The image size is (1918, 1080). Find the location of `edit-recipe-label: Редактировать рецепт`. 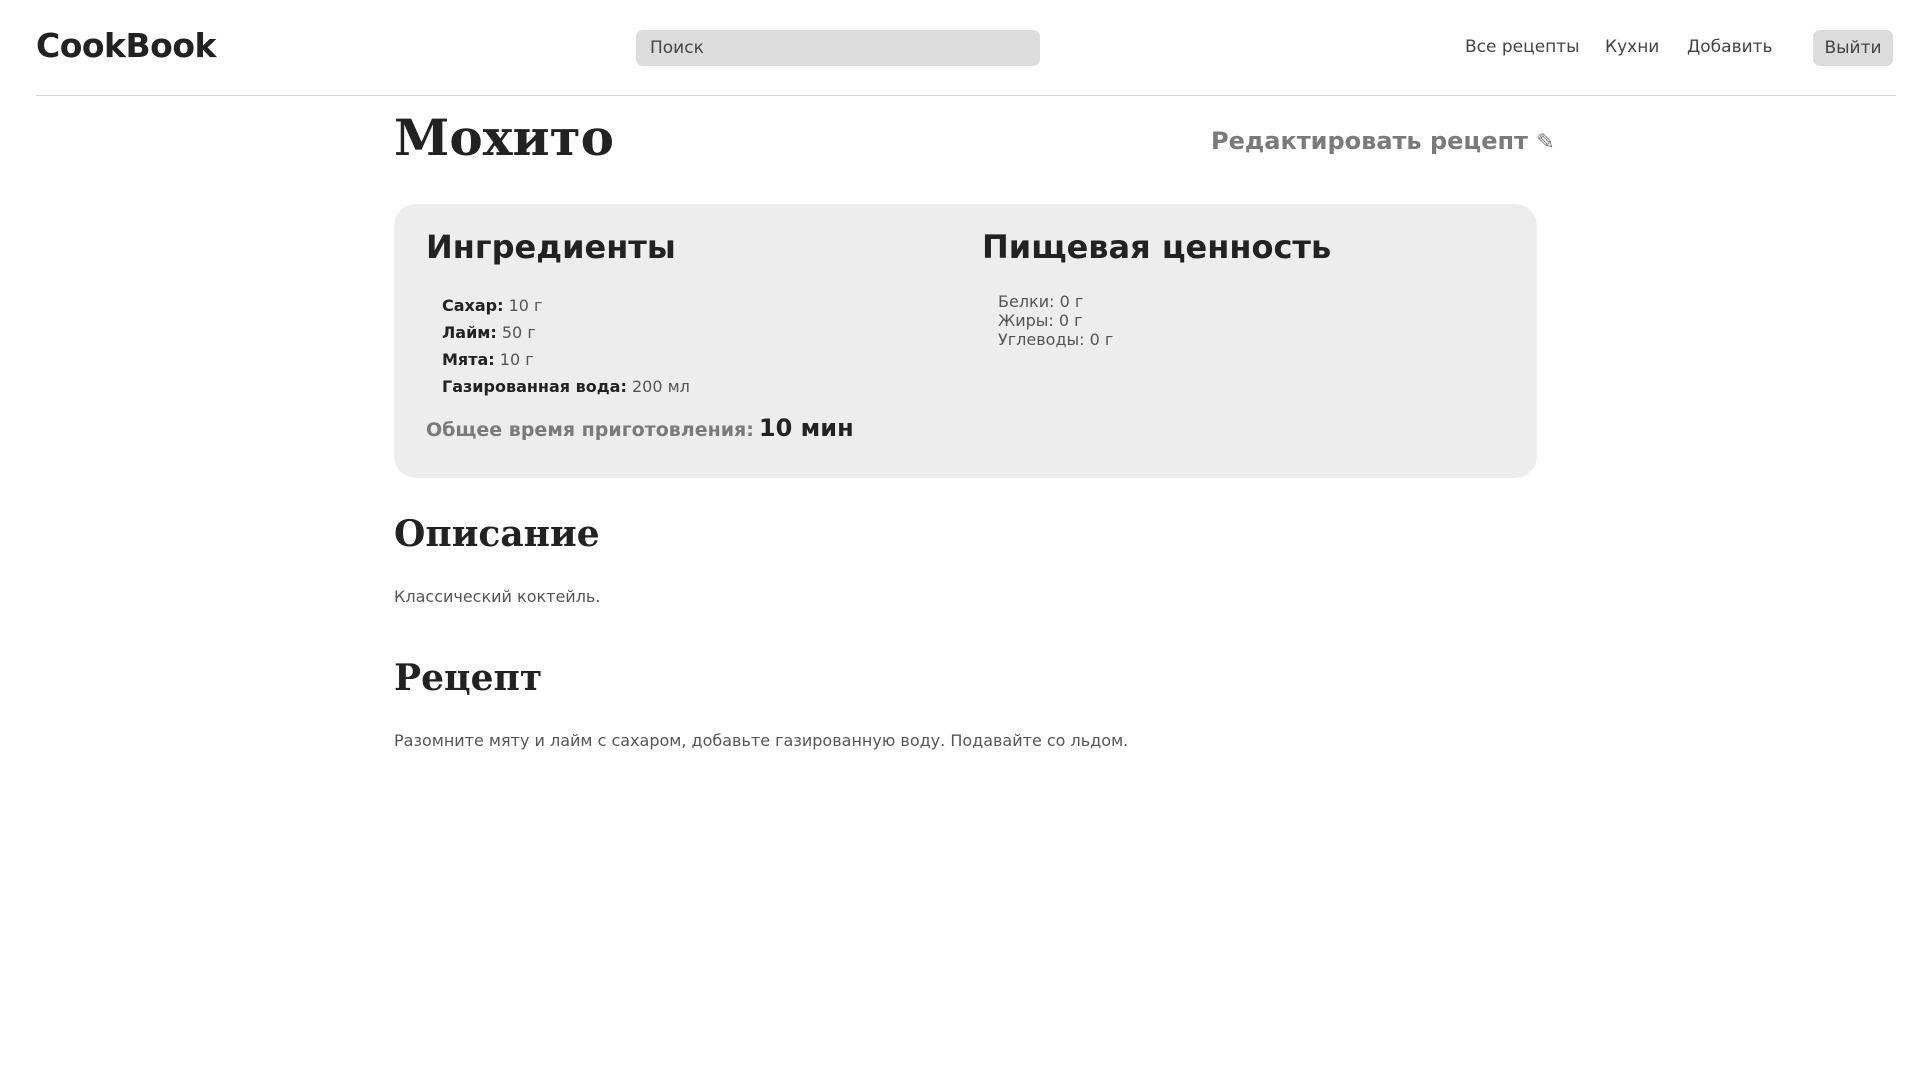

edit-recipe-label: Редактировать рецепт is located at coordinates (1369, 141).